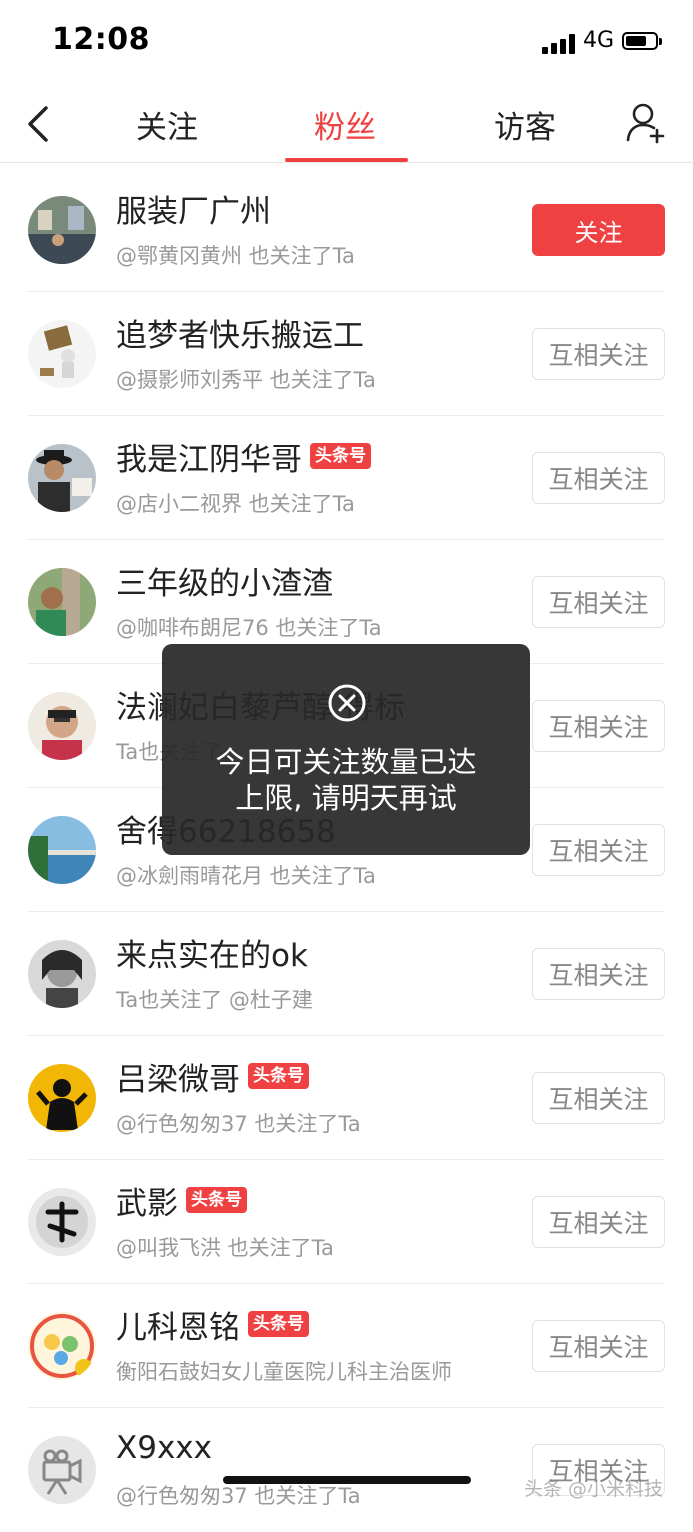 The height and width of the screenshot is (1532, 693). Describe the element at coordinates (346, 230) in the screenshot. I see `list-item: 服装厂广州 @鄂黄冈黄州 也关注了Ta 关注` at that location.